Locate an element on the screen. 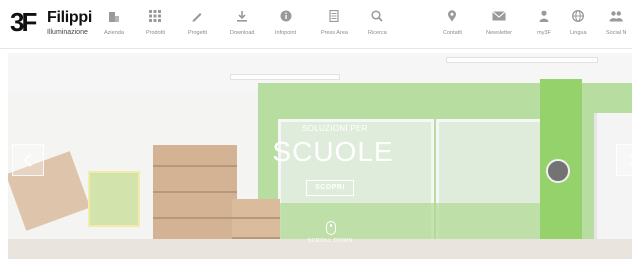 This screenshot has height=259, width=632. nav-label: Azienda is located at coordinates (114, 33).